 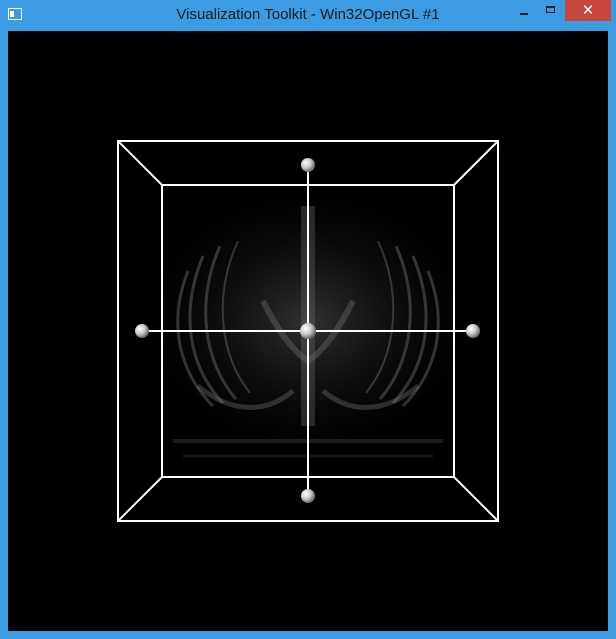 What do you see at coordinates (308, 165) in the screenshot?
I see `top-face-handle` at bounding box center [308, 165].